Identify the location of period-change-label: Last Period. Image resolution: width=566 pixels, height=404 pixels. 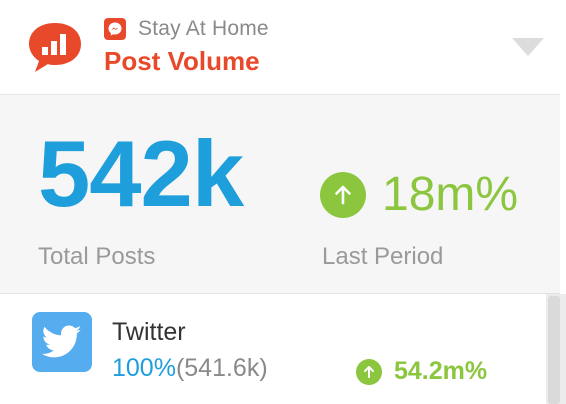
(383, 256).